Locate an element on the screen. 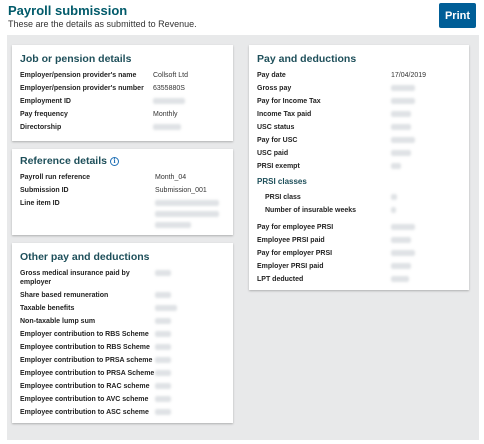  row-label: Employer contribution to RBS Scheme is located at coordinates (84, 334).